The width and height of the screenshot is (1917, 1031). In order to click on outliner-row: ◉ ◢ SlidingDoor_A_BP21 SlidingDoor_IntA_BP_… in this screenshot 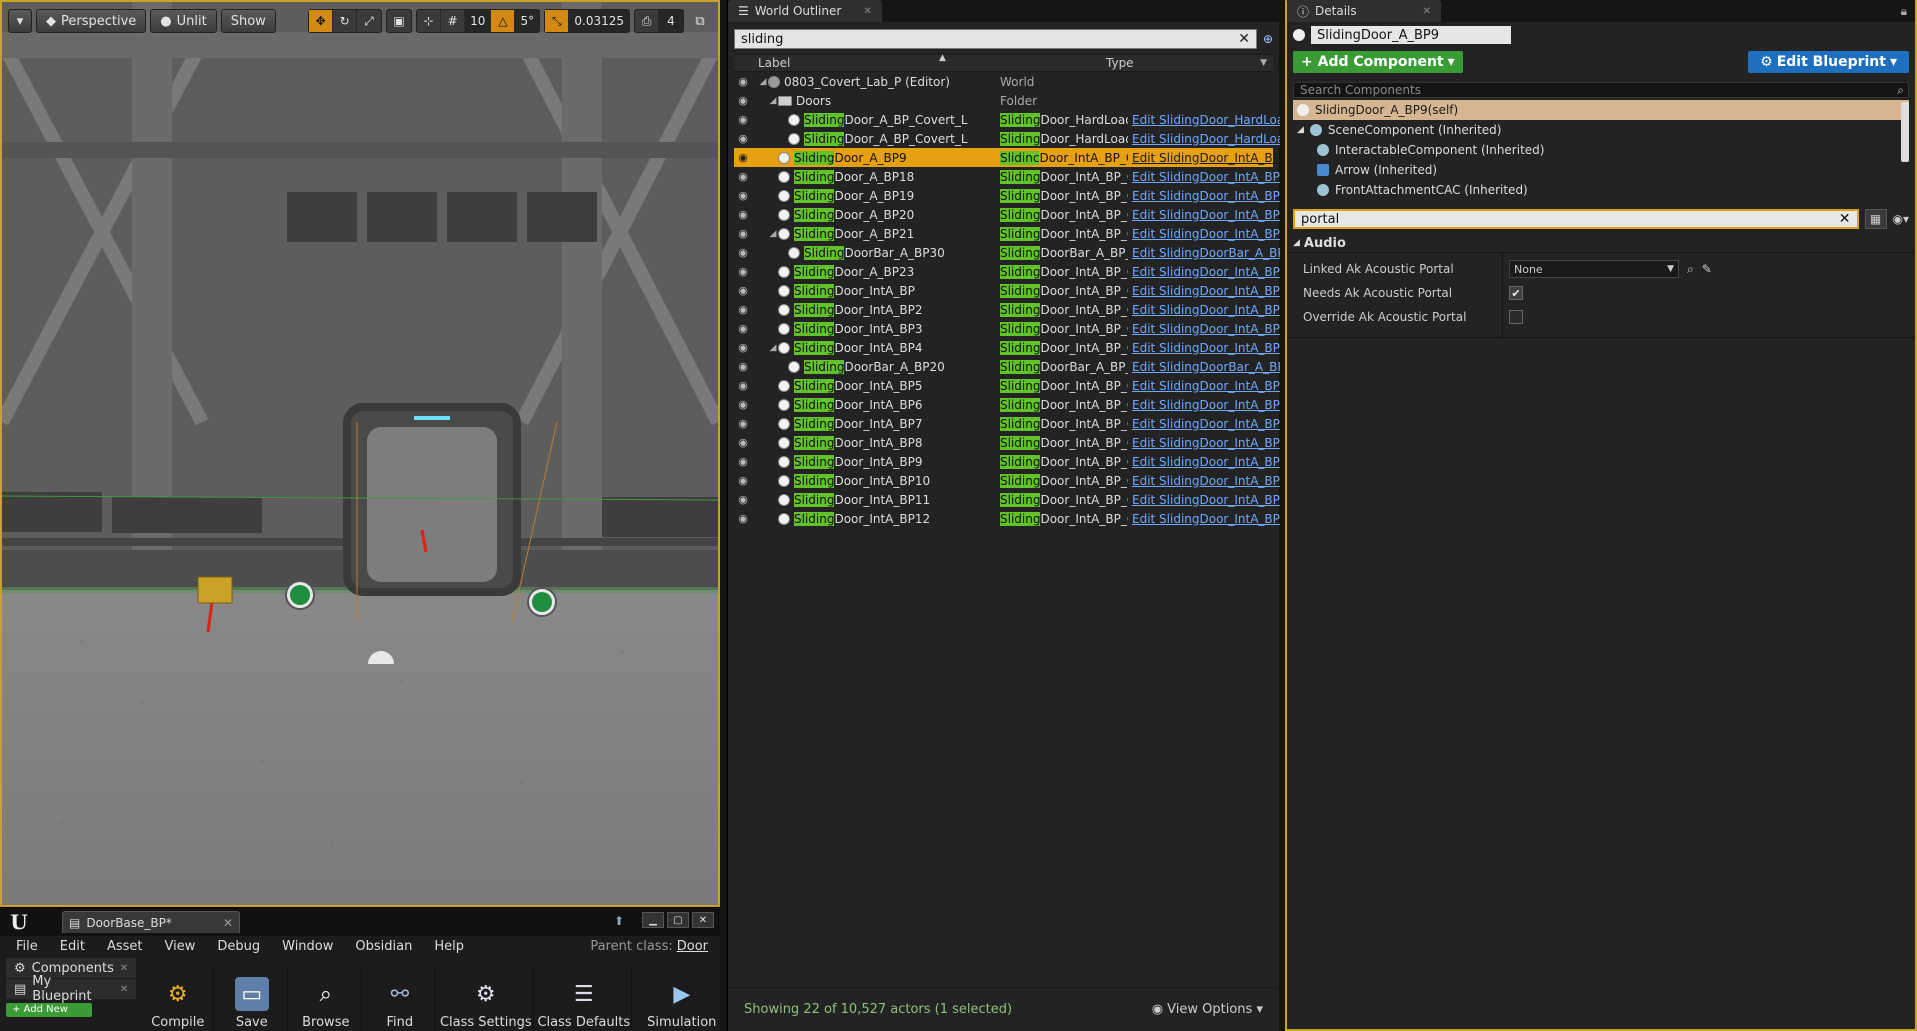, I will do `click(1007, 233)`.